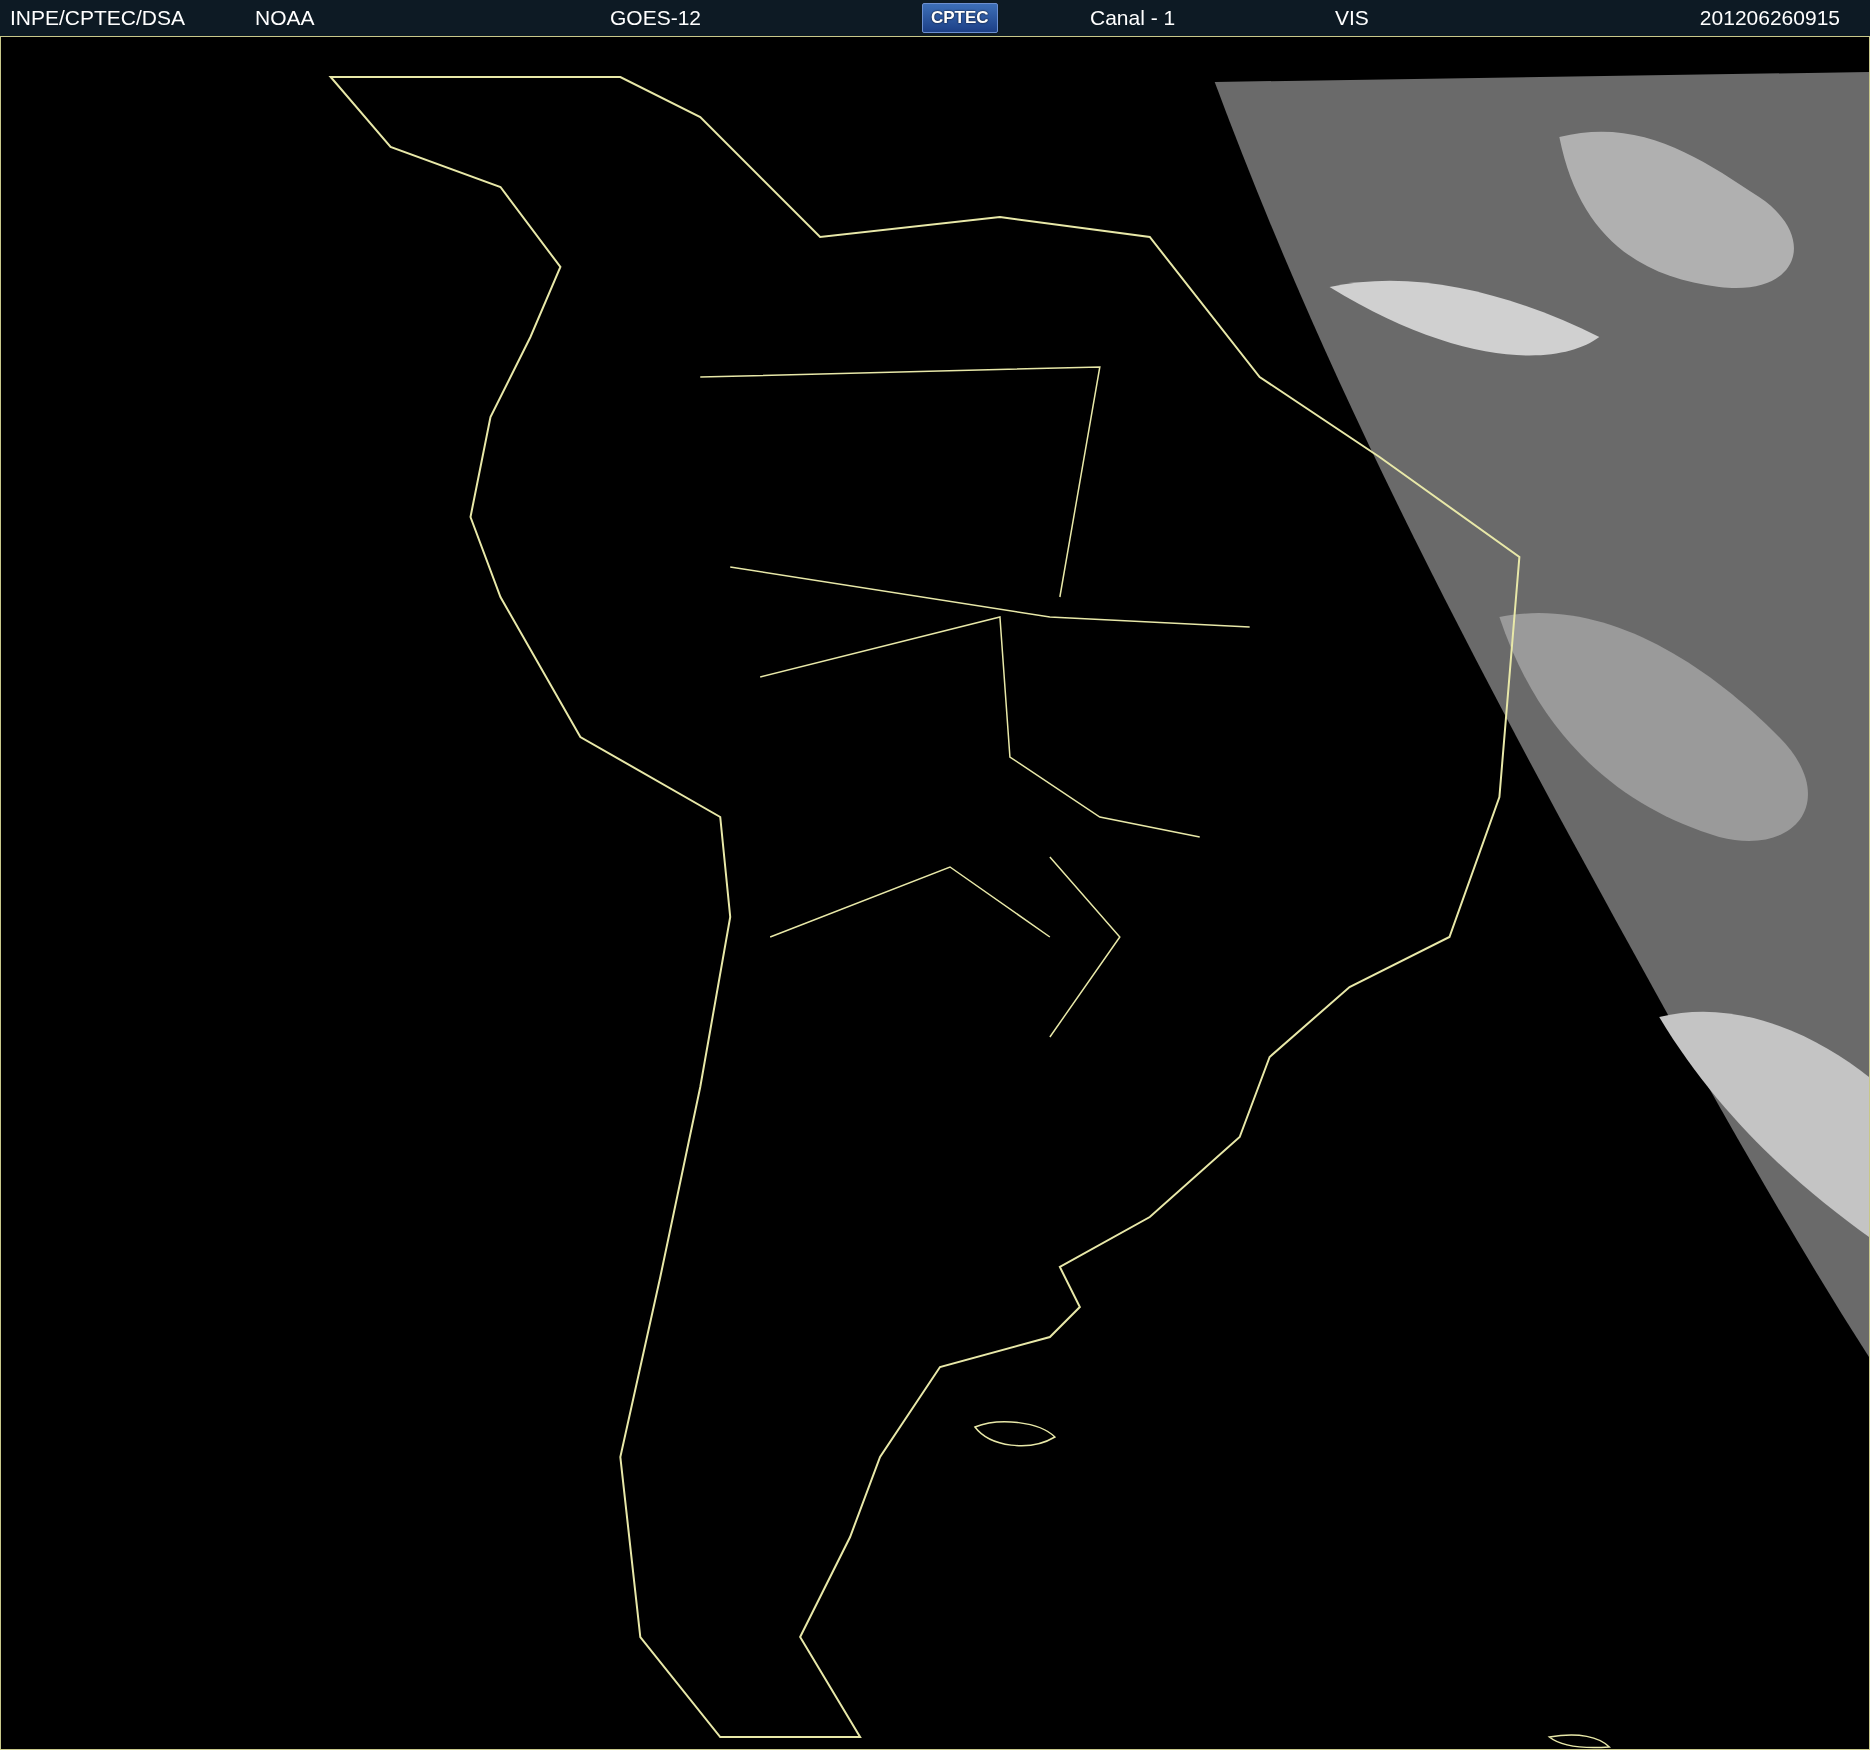 The width and height of the screenshot is (1870, 1750). I want to click on header-label: NOAA, so click(285, 18).